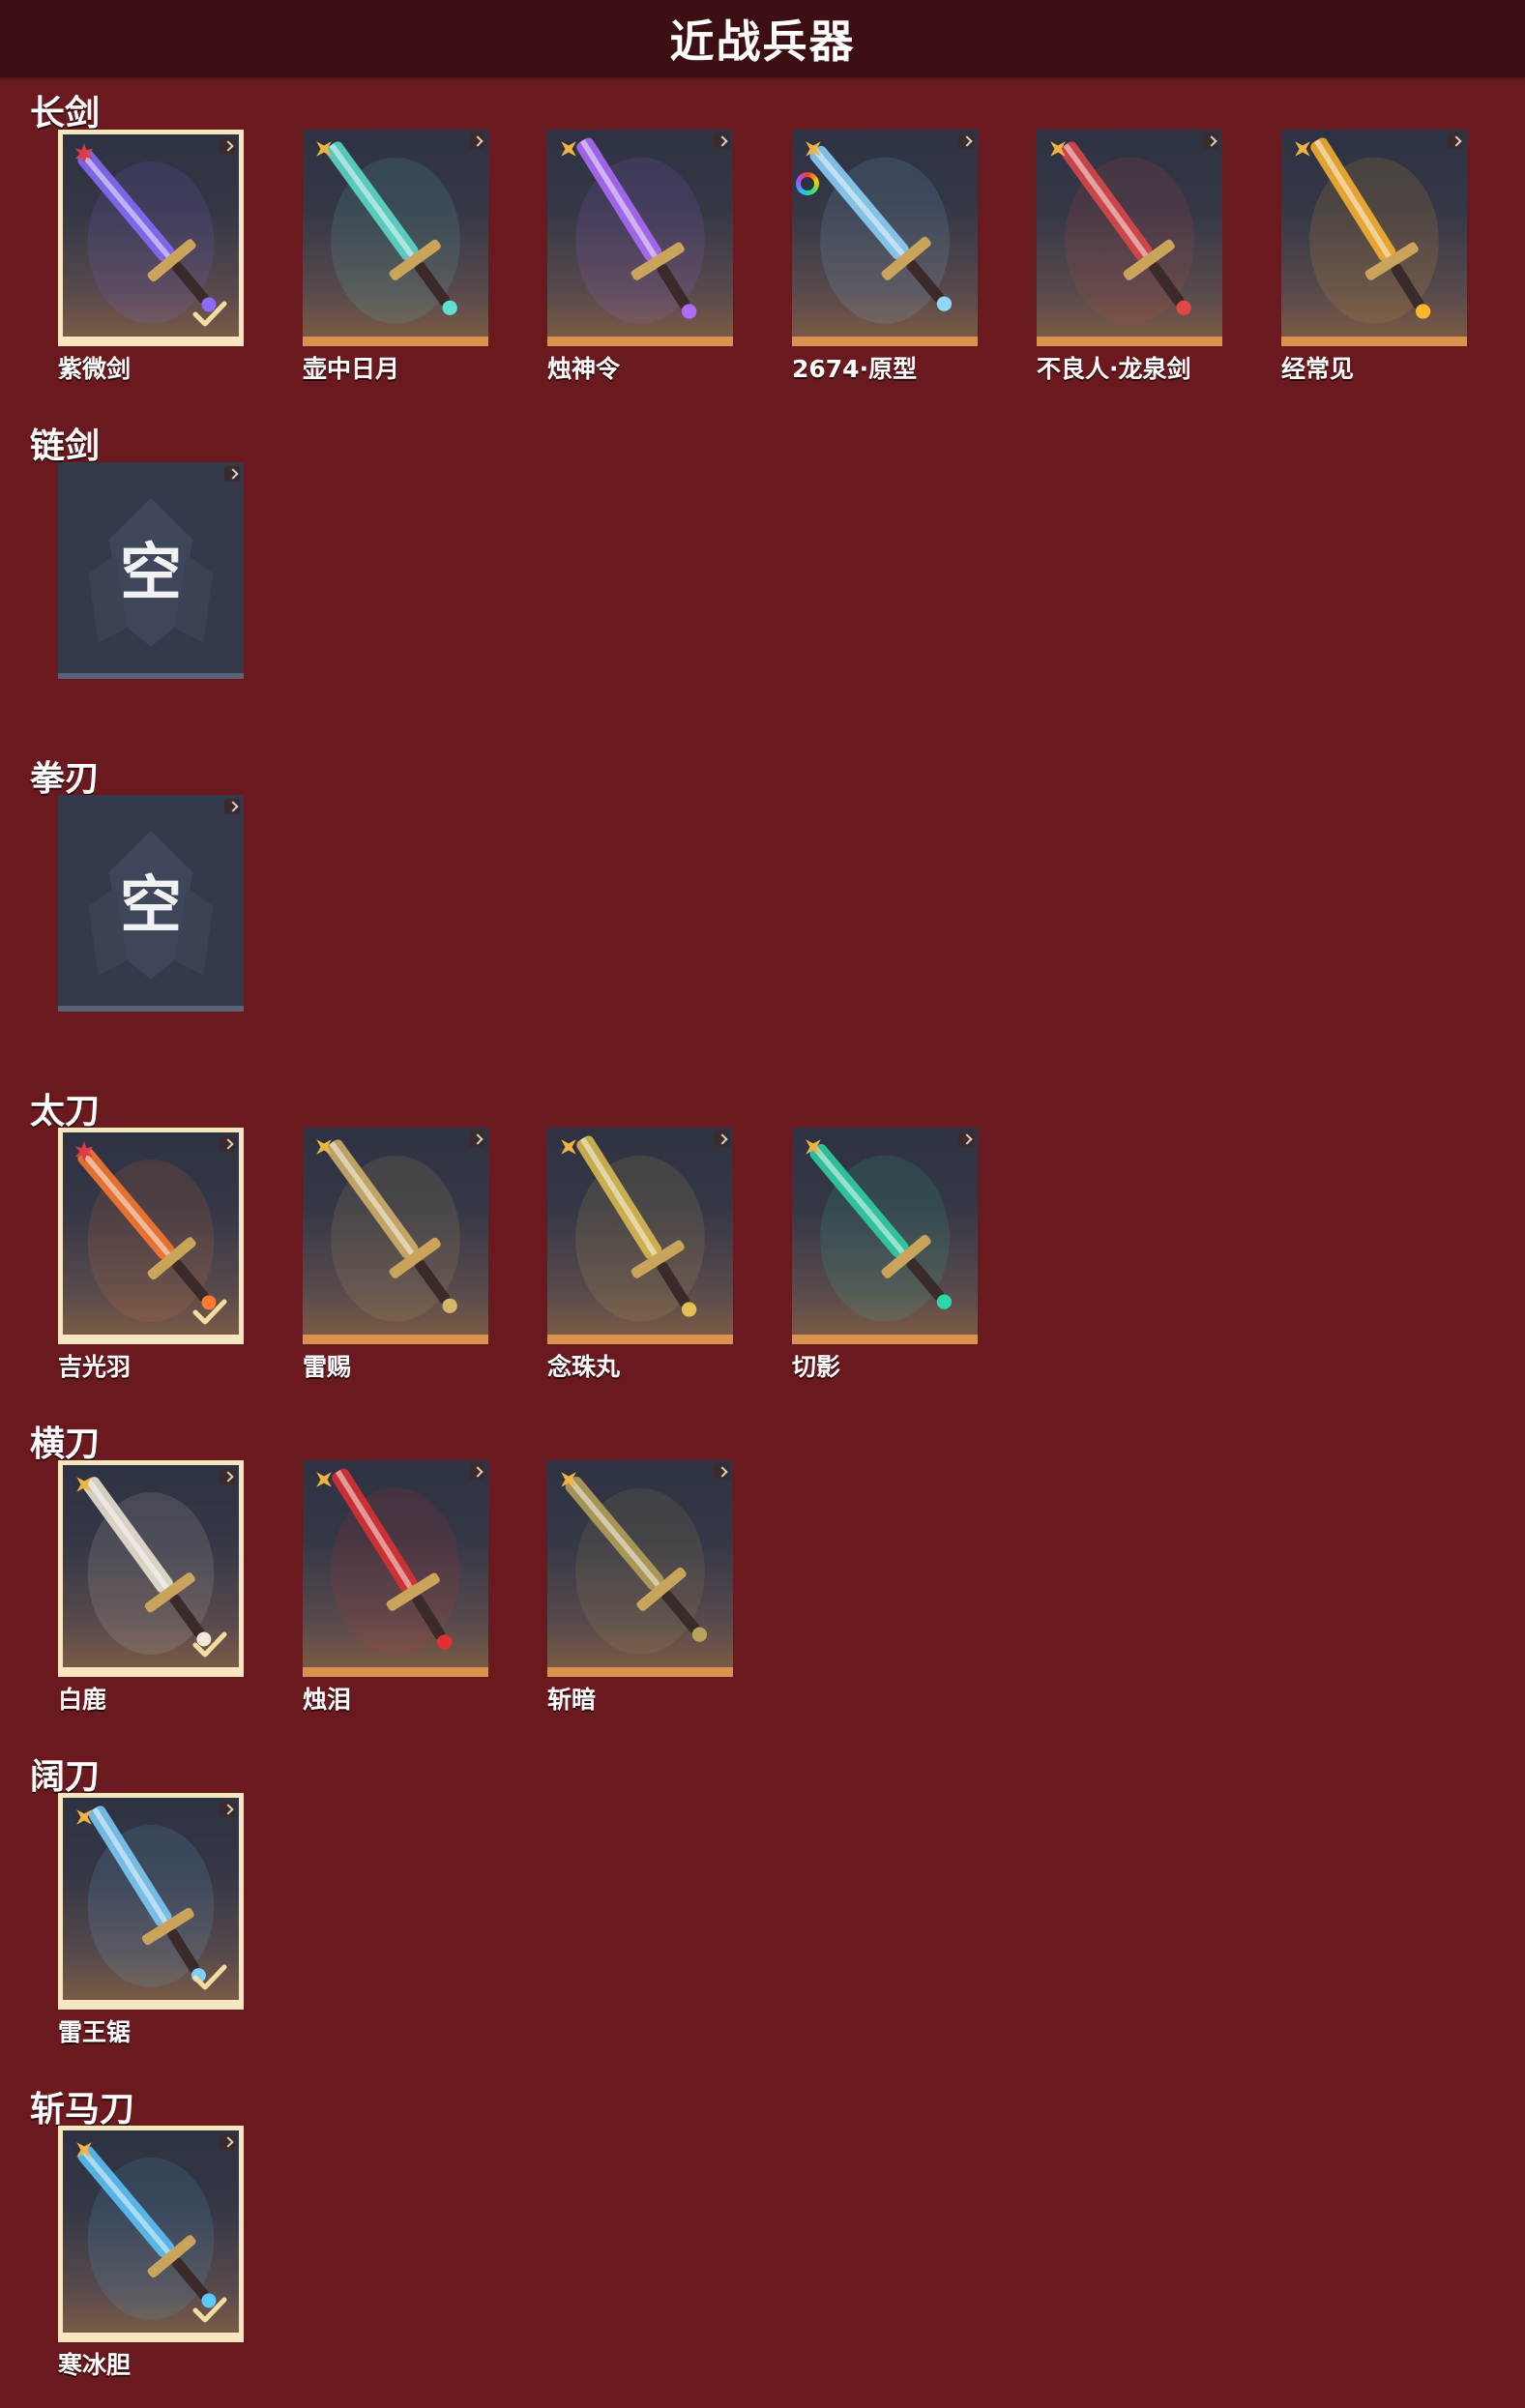 This screenshot has width=1525, height=2408. Describe the element at coordinates (65, 1777) in the screenshot. I see `category-title: 阔刀` at that location.